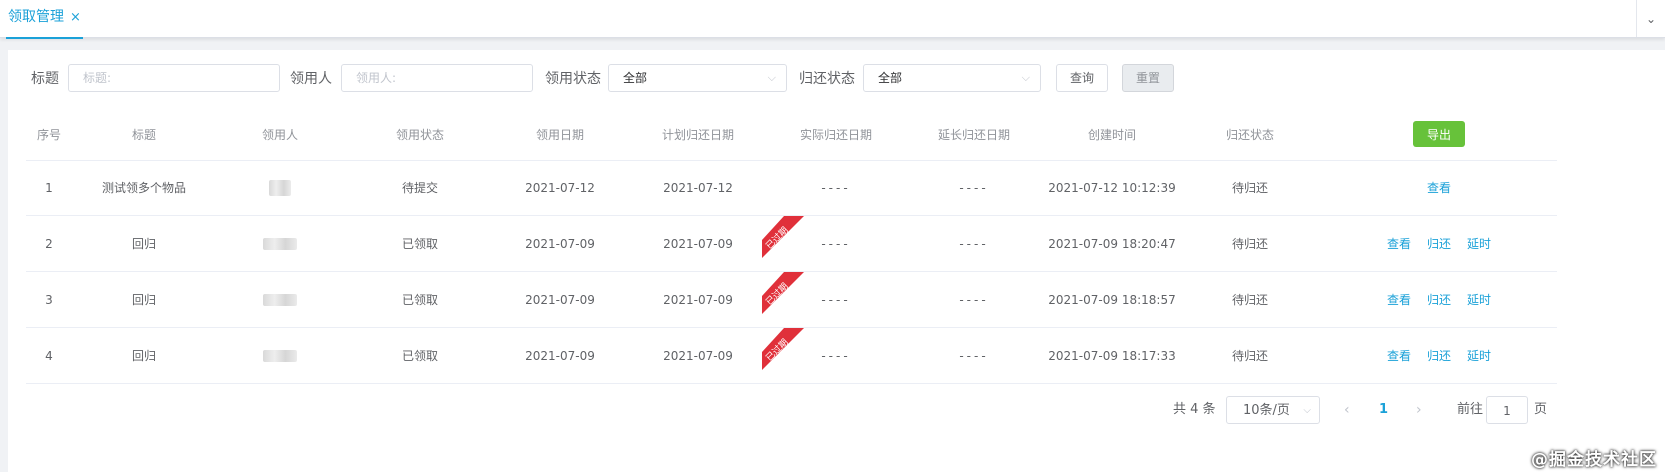 The image size is (1665, 472). I want to click on row-actions: 查看, so click(1439, 187).